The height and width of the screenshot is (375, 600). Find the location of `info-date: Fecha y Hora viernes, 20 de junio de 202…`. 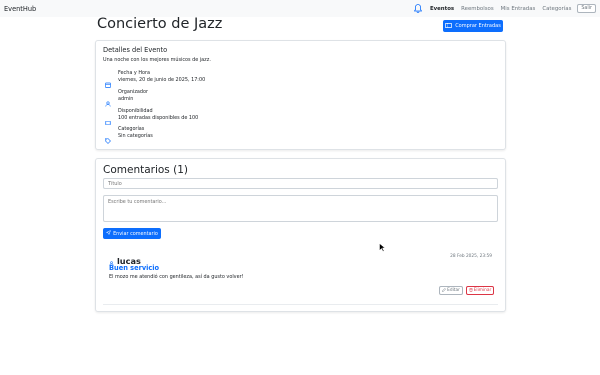

info-date: Fecha y Hora viernes, 20 de junio de 202… is located at coordinates (155, 79).